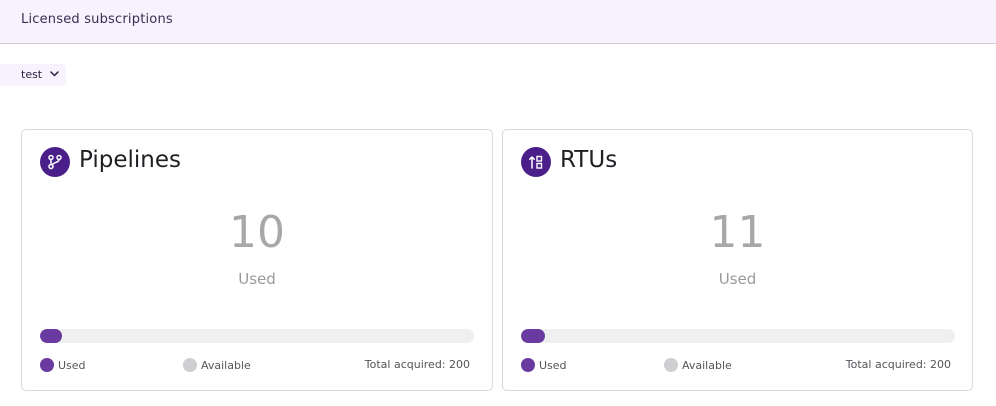 The image size is (996, 406). What do you see at coordinates (737, 232) in the screenshot?
I see `used-count: 11` at bounding box center [737, 232].